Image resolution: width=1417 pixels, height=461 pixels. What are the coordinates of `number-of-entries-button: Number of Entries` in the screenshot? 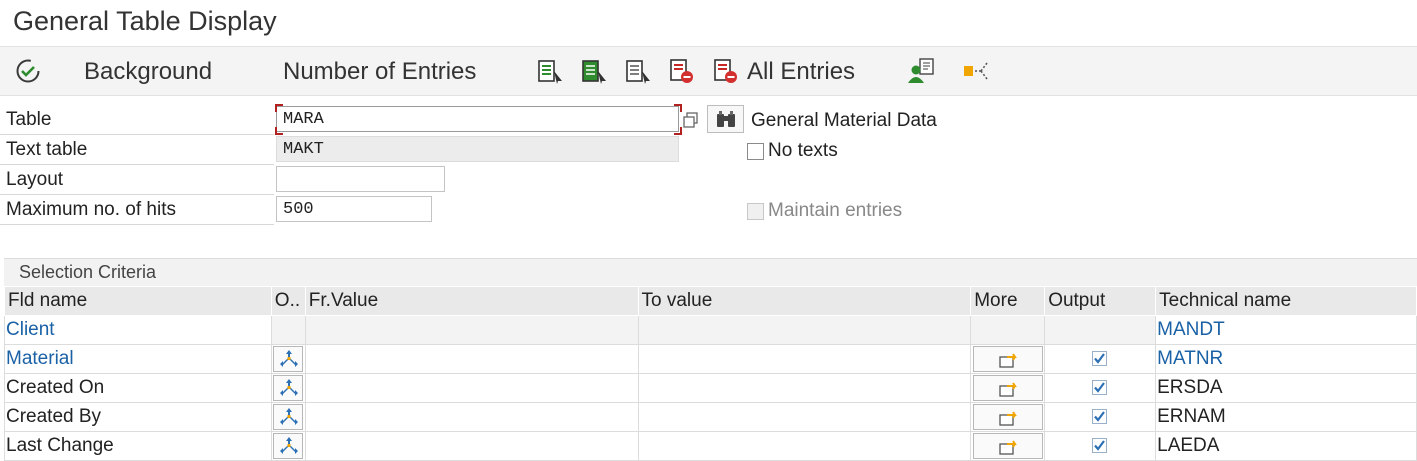 It's located at (379, 72).